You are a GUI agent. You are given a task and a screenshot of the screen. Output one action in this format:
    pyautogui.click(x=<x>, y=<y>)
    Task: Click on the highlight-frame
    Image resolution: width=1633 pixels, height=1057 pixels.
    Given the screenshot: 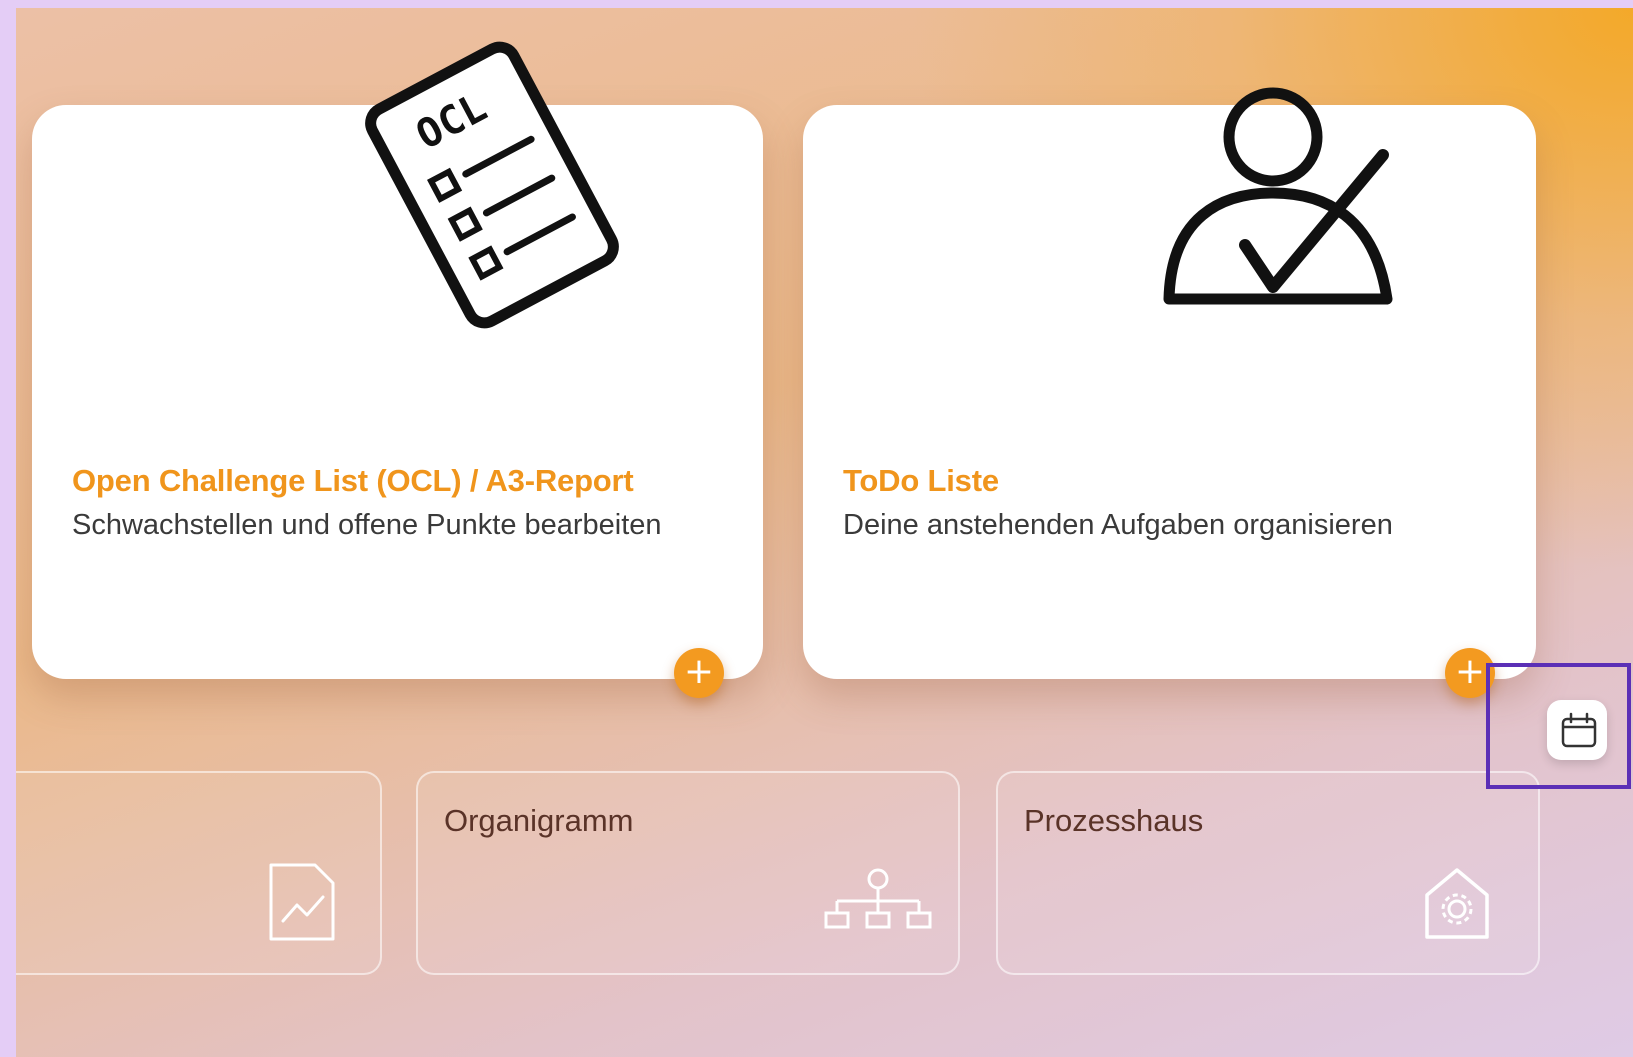 What is the action you would take?
    pyautogui.click(x=1558, y=726)
    